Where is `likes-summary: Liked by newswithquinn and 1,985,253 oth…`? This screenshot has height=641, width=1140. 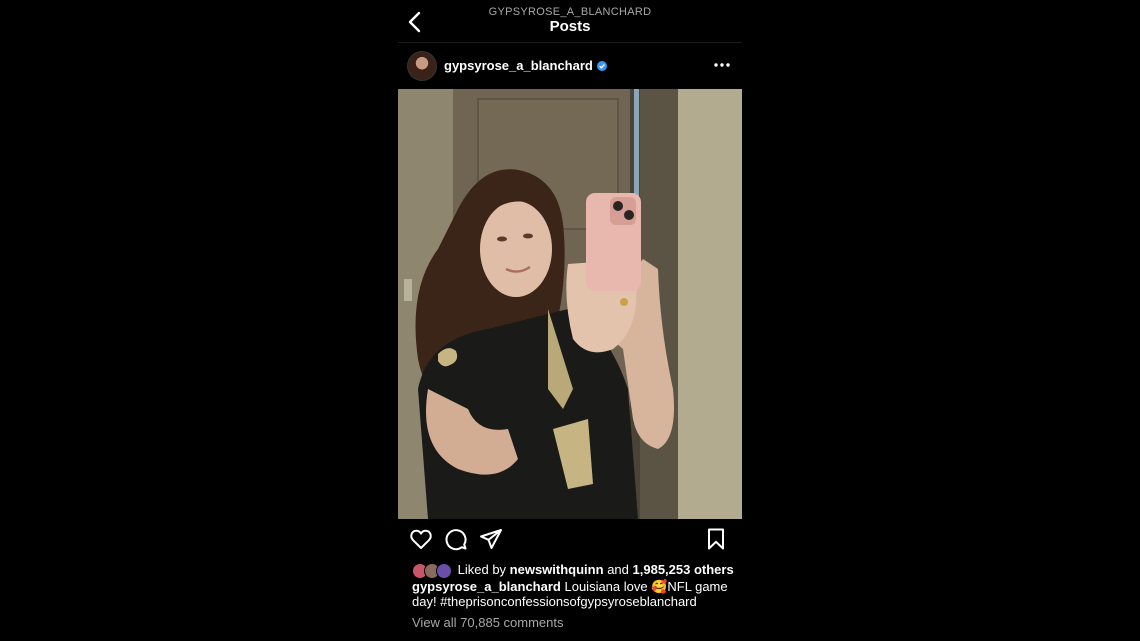 likes-summary: Liked by newswithquinn and 1,985,253 oth… is located at coordinates (573, 571).